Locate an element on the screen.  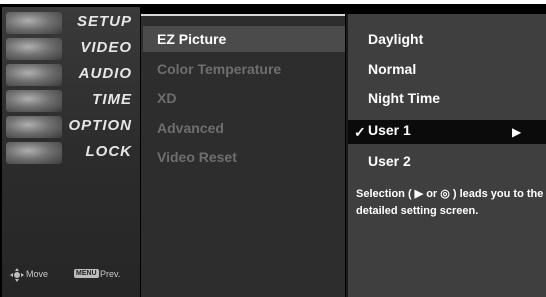
category-label: OPTION is located at coordinates (100, 125).